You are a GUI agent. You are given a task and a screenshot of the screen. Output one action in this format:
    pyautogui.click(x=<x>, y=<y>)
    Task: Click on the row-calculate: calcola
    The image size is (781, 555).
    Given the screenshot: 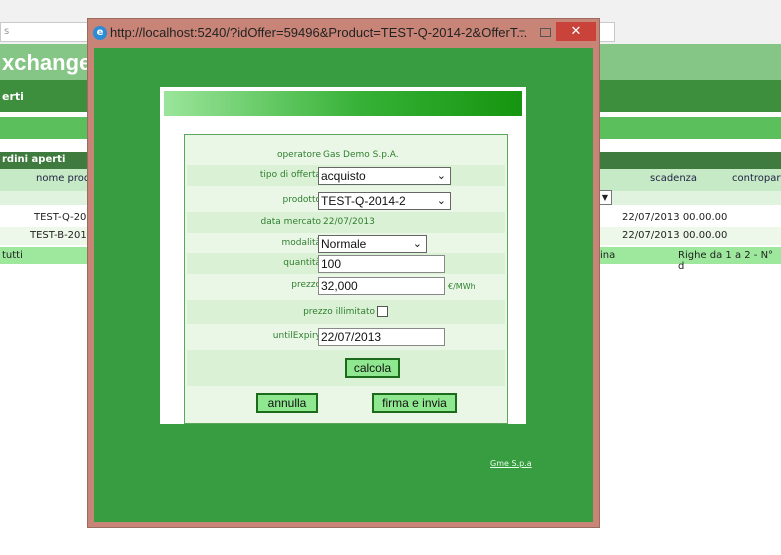 What is the action you would take?
    pyautogui.click(x=346, y=368)
    